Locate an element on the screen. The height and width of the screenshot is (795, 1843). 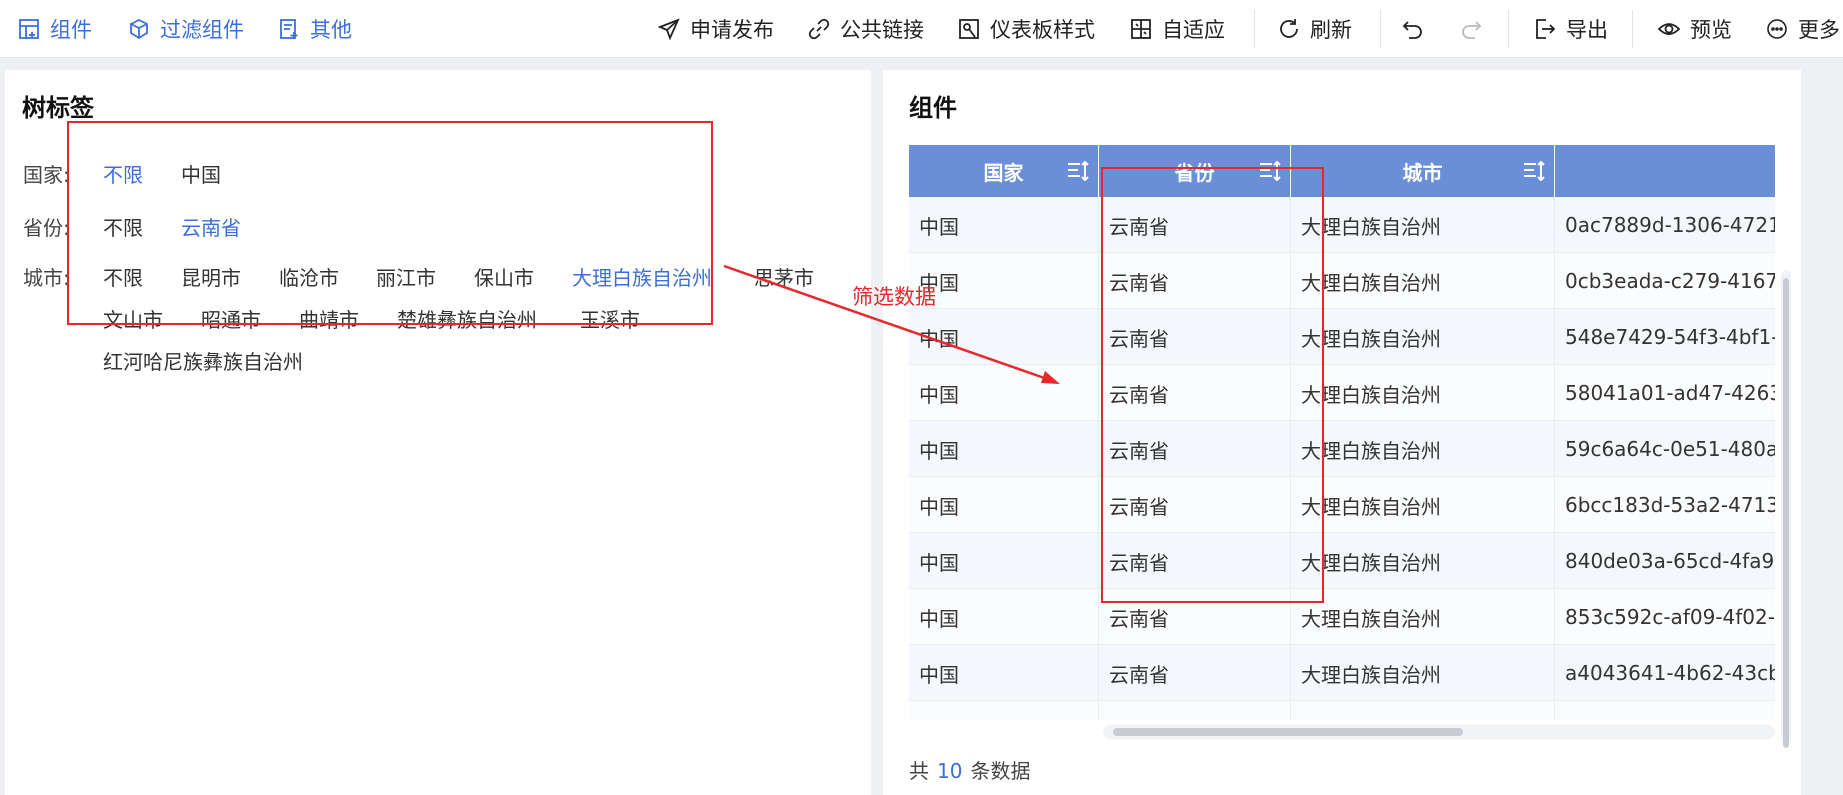
column-header-label: 国家 is located at coordinates (1003, 172).